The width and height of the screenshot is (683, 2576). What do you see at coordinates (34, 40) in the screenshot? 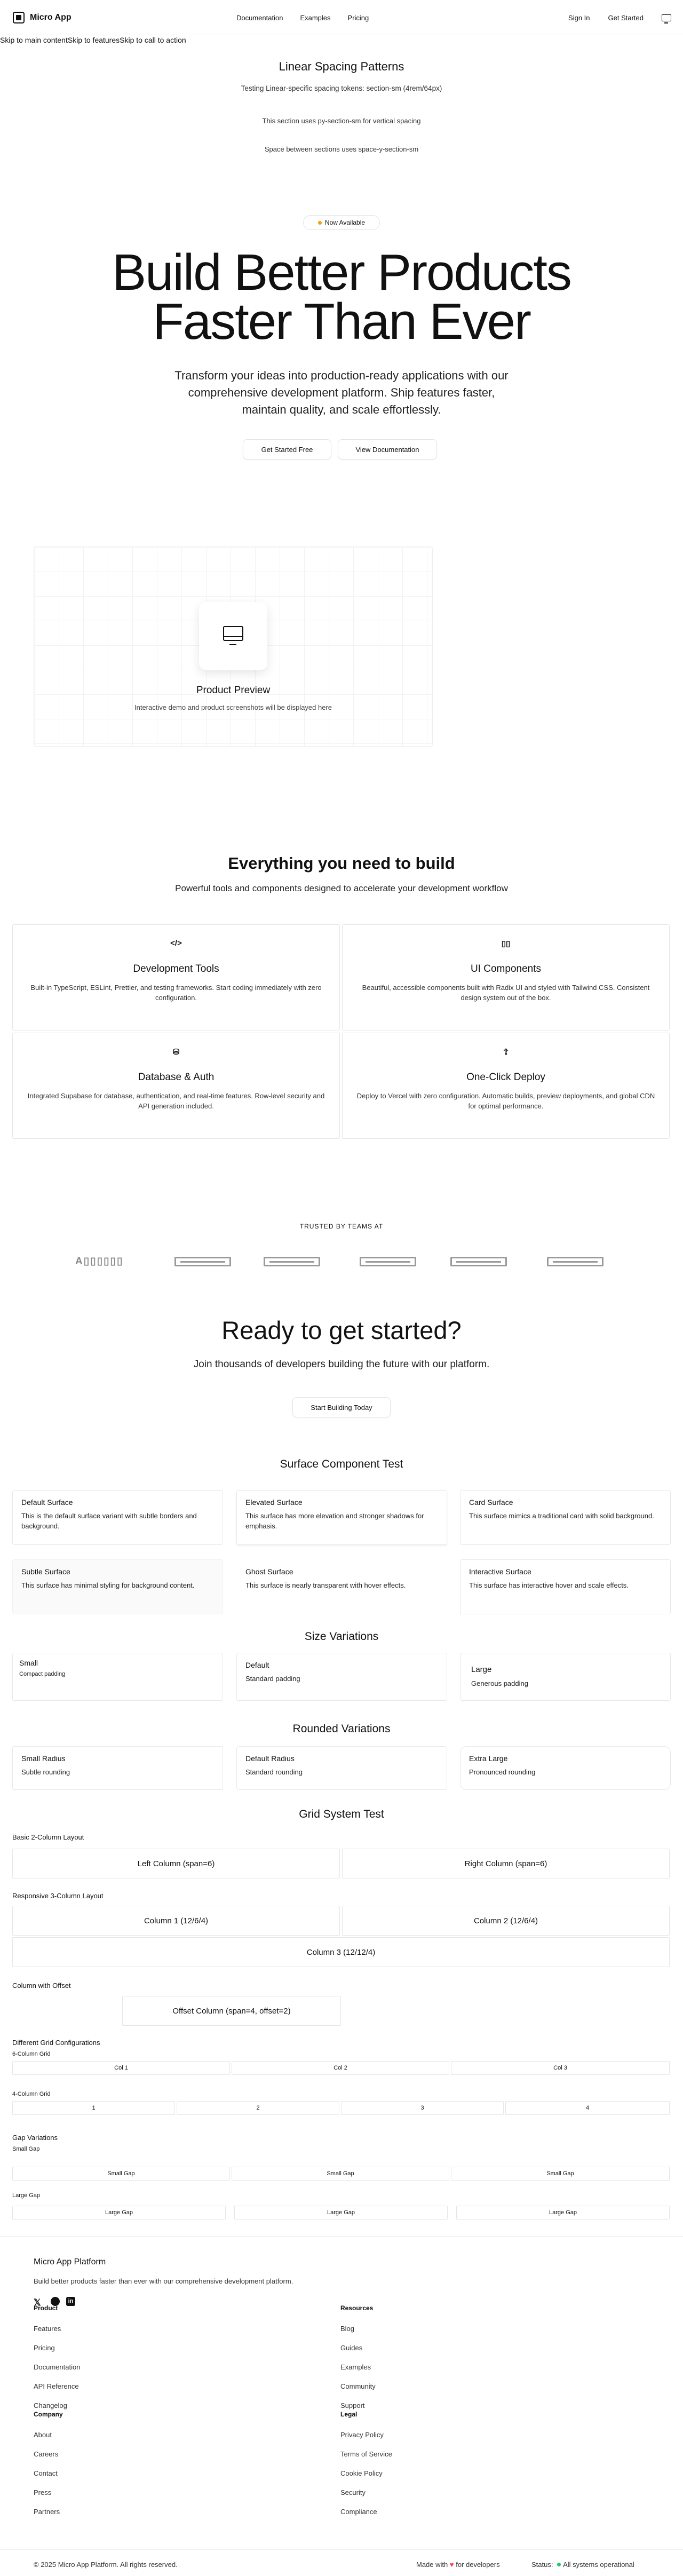
I see `skip-main-link: Skip to main content` at bounding box center [34, 40].